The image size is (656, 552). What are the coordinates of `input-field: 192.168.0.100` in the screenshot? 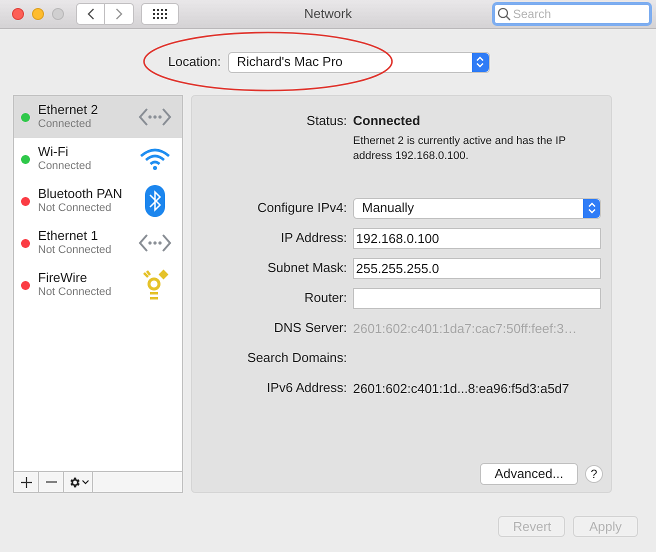 It's located at (477, 238).